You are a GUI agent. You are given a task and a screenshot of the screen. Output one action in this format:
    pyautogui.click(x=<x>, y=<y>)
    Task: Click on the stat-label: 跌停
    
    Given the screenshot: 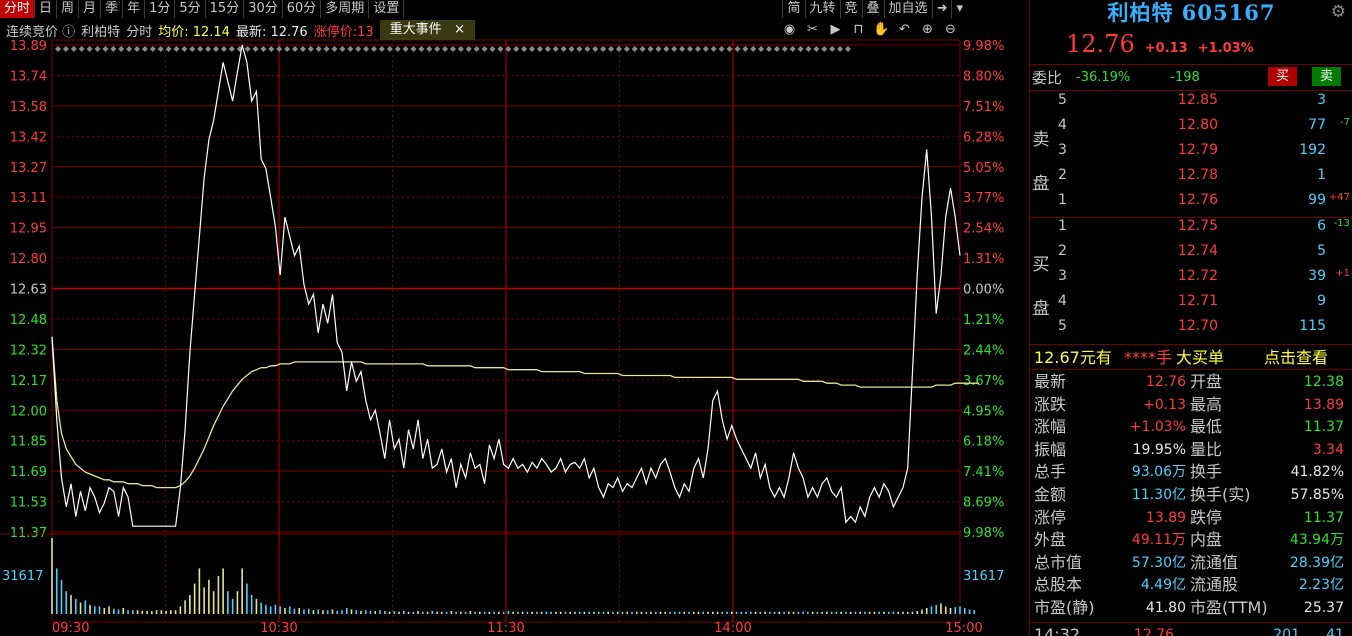 What is the action you would take?
    pyautogui.click(x=1206, y=517)
    